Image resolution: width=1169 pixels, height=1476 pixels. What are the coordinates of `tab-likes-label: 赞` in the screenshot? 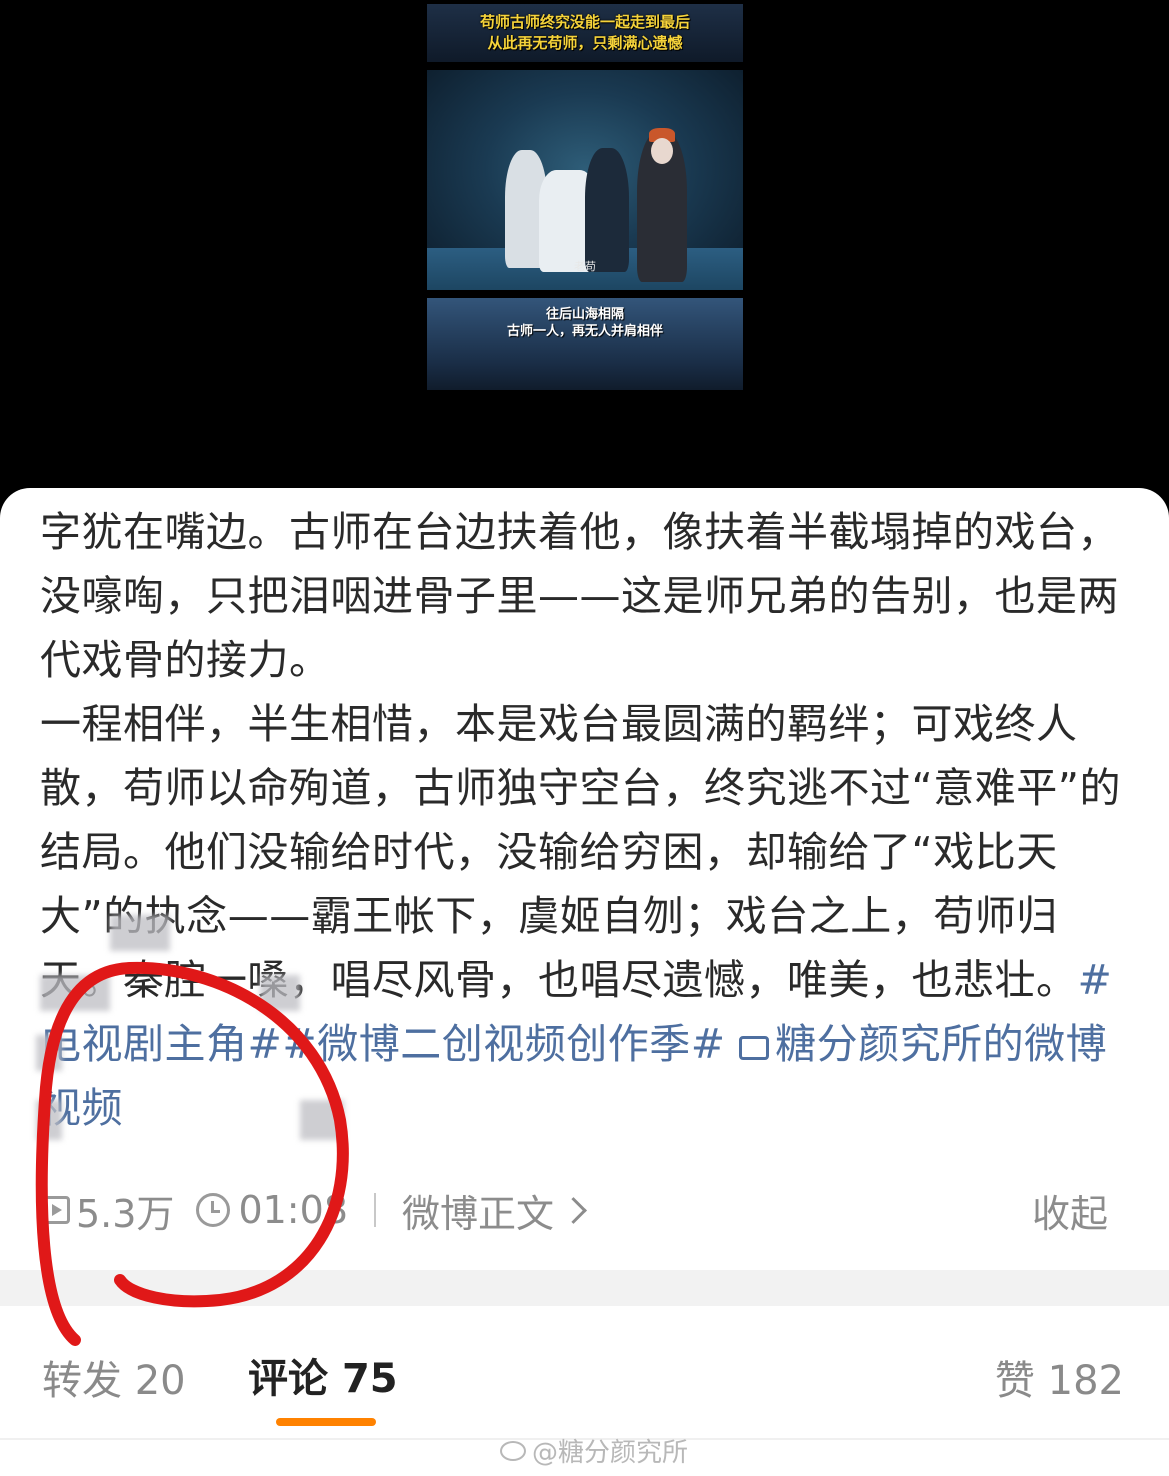 It's located at (1014, 1381).